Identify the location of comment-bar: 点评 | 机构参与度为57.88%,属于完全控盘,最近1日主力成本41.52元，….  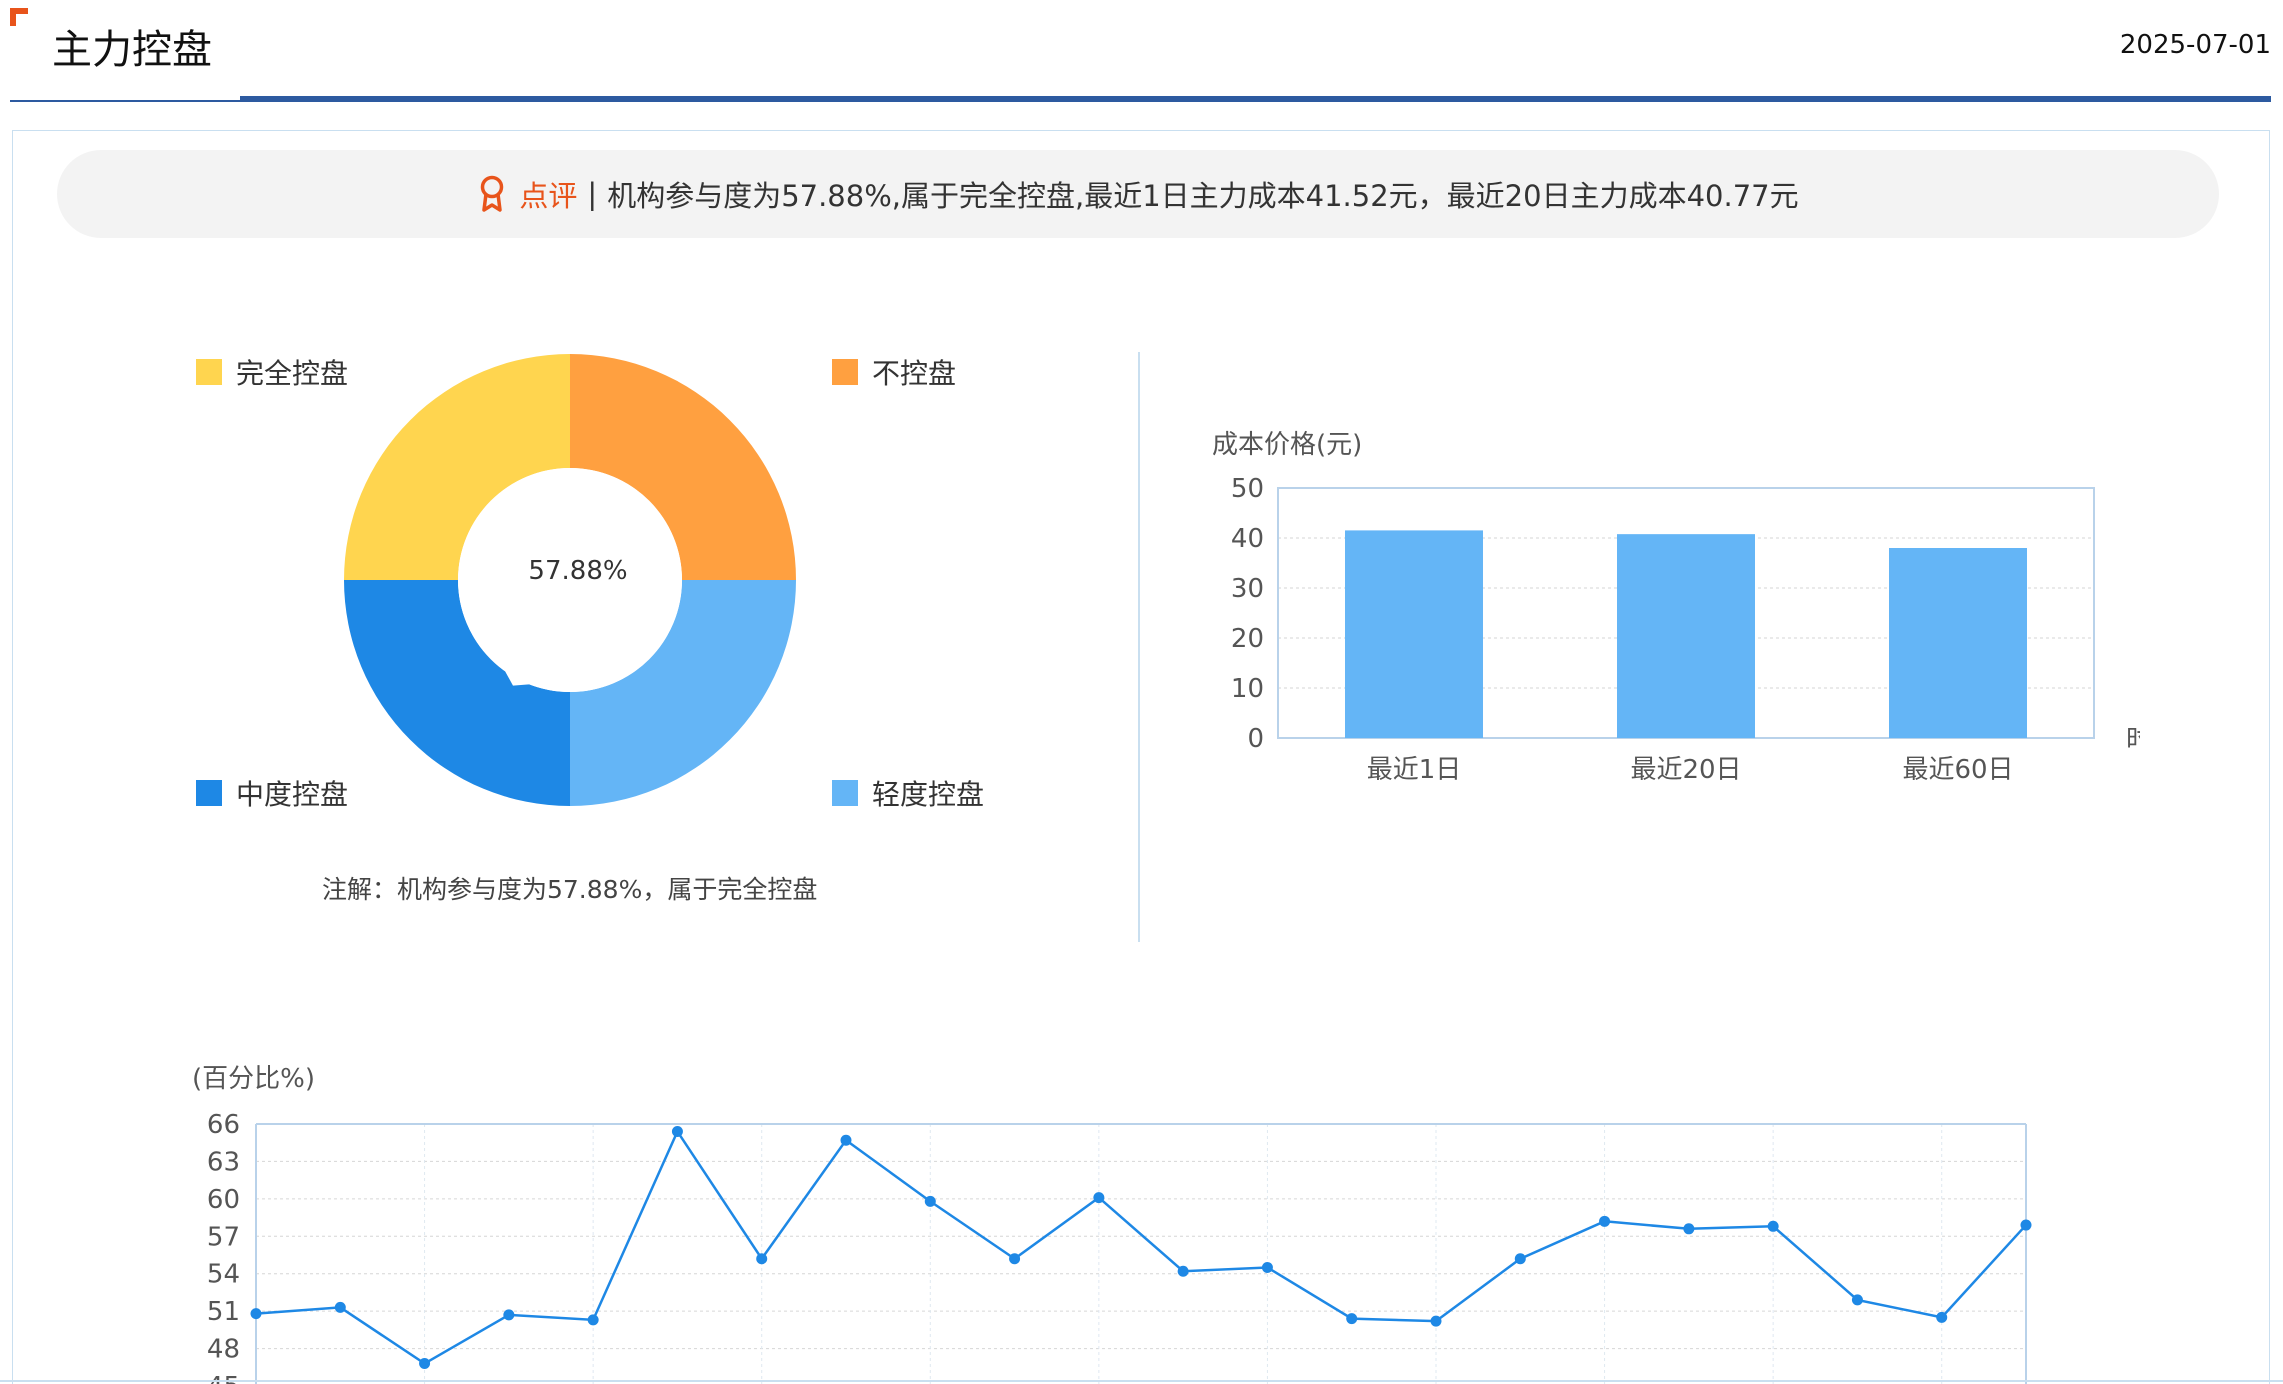
(1138, 194).